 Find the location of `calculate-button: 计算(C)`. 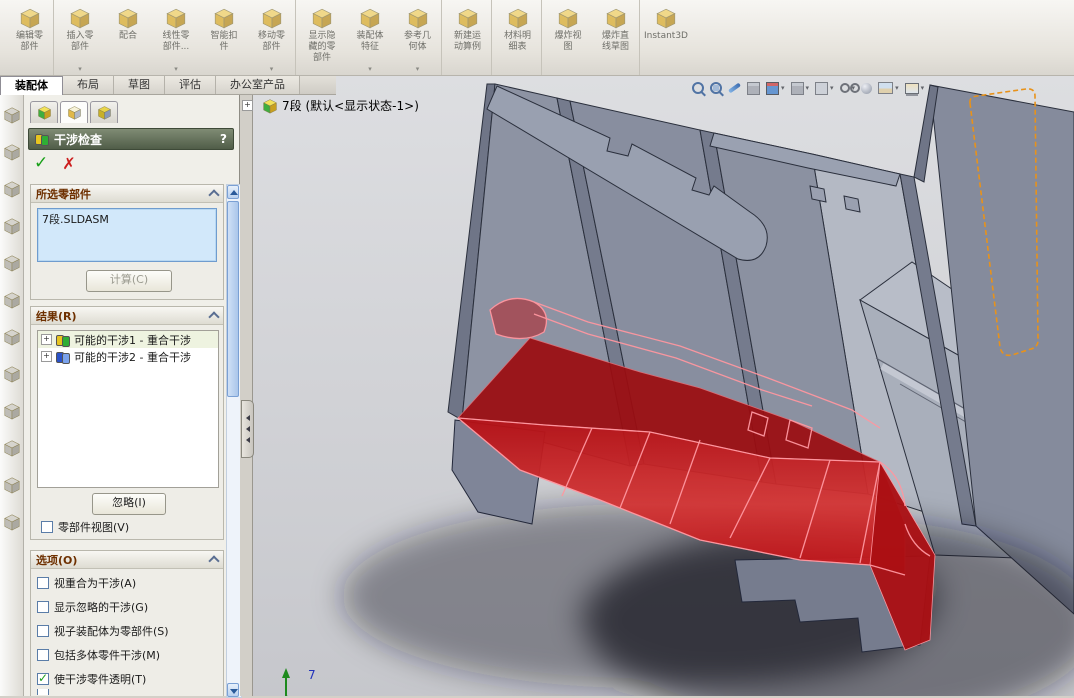

calculate-button: 计算(C) is located at coordinates (129, 281).